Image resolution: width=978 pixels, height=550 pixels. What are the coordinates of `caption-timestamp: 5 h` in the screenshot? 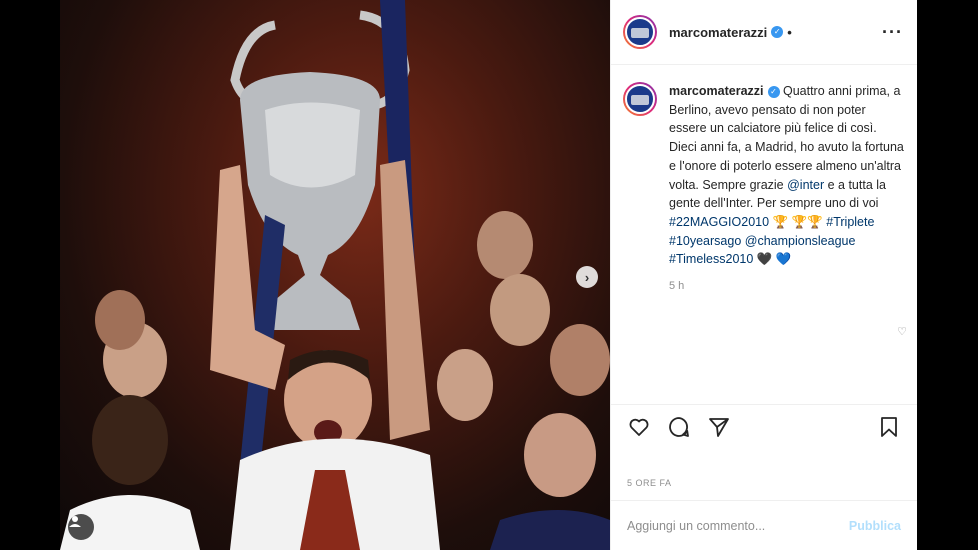 It's located at (787, 286).